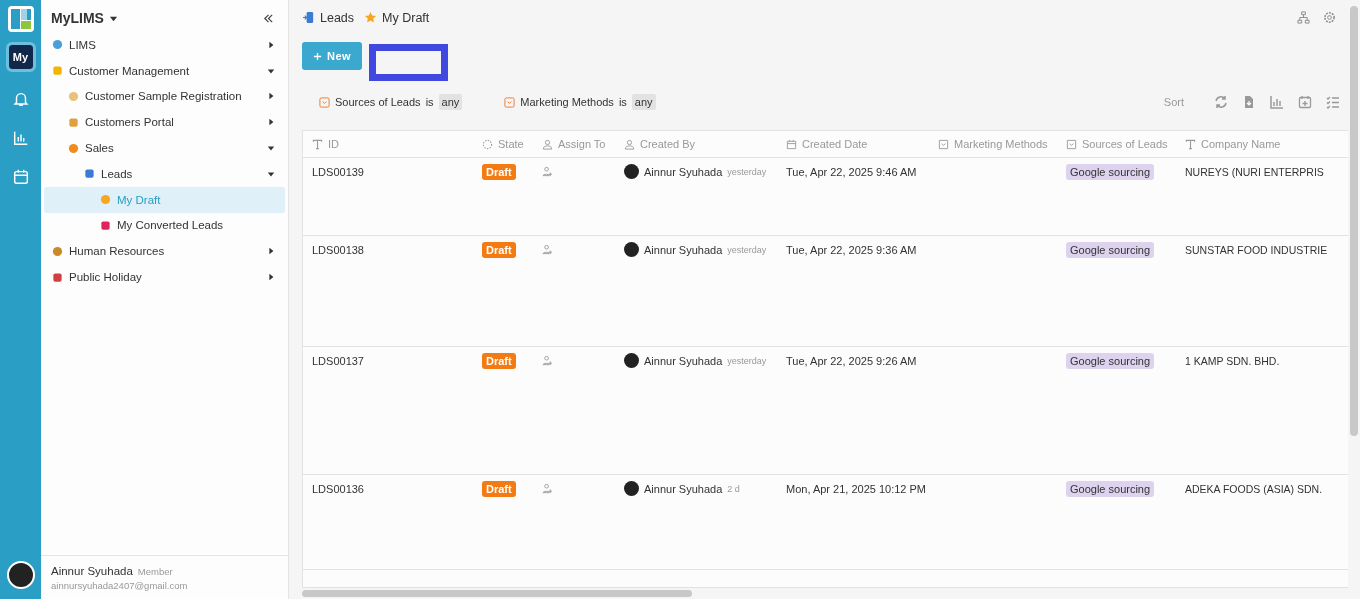 The image size is (1360, 599). I want to click on lead-id: LDS00138, so click(338, 250).